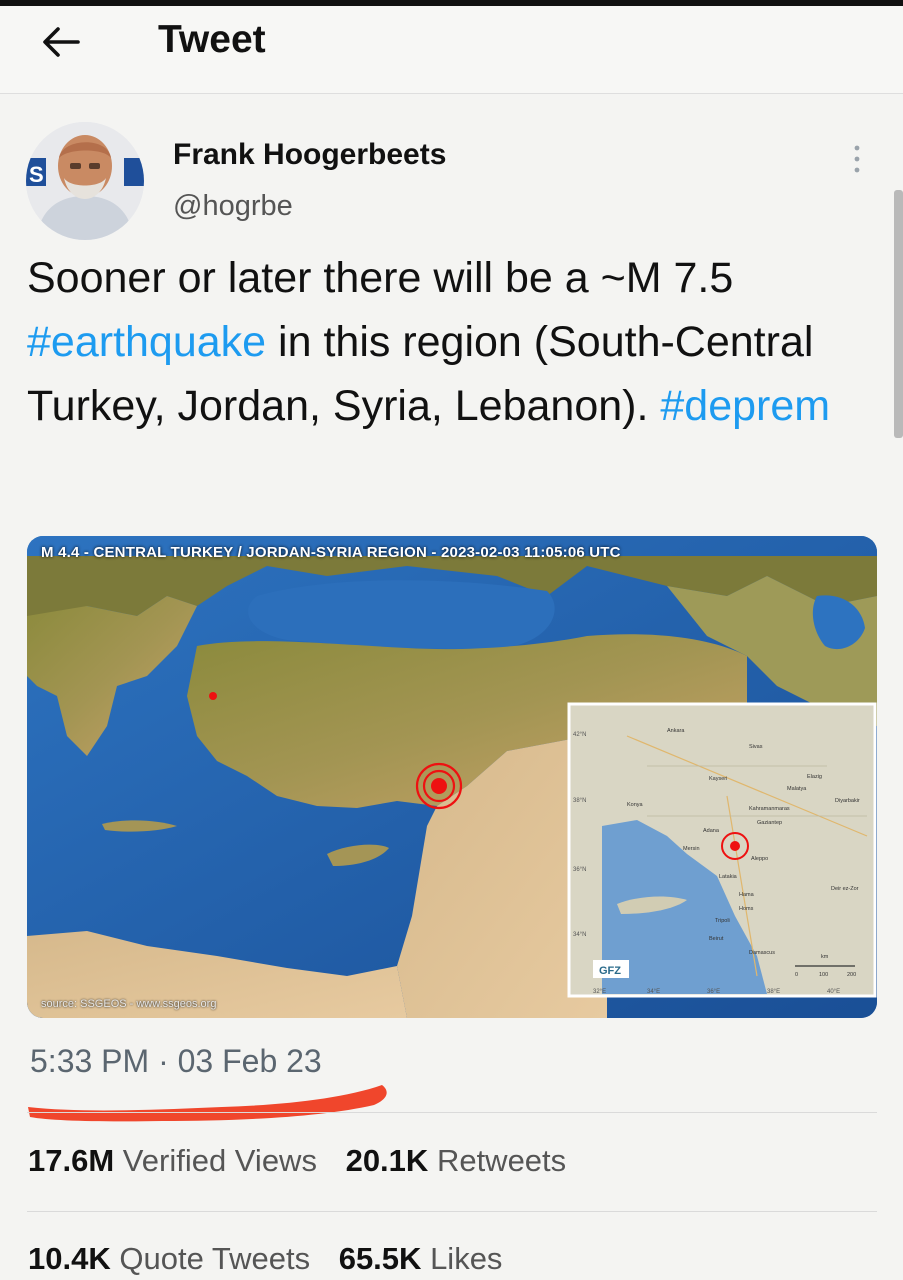  I want to click on inset-place-label: Konya, so click(635, 805).